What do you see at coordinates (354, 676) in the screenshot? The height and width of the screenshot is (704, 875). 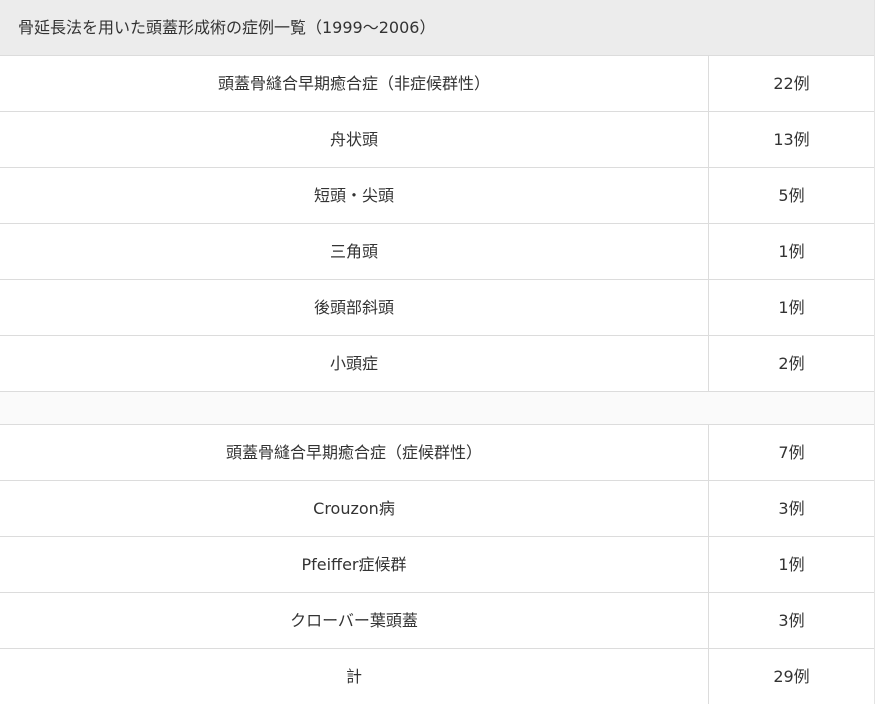 I see `total-label-cell: 計` at bounding box center [354, 676].